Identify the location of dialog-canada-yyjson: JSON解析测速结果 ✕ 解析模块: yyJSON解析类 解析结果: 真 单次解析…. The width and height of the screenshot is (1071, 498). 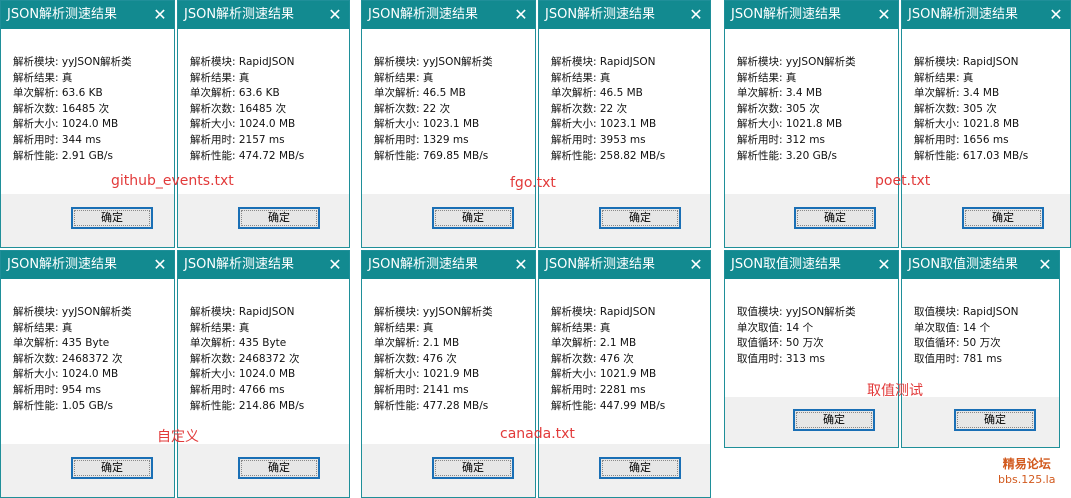
(448, 374).